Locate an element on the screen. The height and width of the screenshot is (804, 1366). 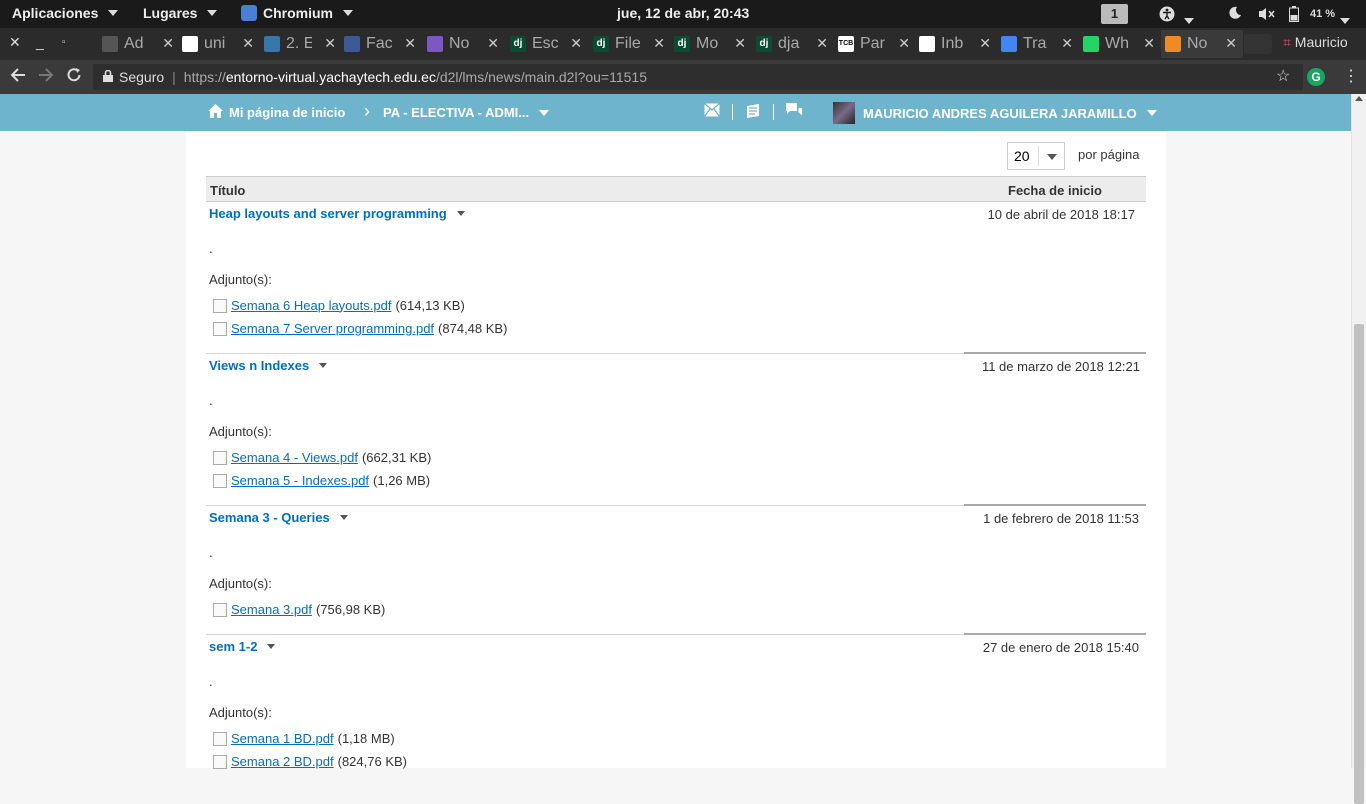
attachment-row: Semana 3.pdf (756,98 KB) is located at coordinates (299, 609).